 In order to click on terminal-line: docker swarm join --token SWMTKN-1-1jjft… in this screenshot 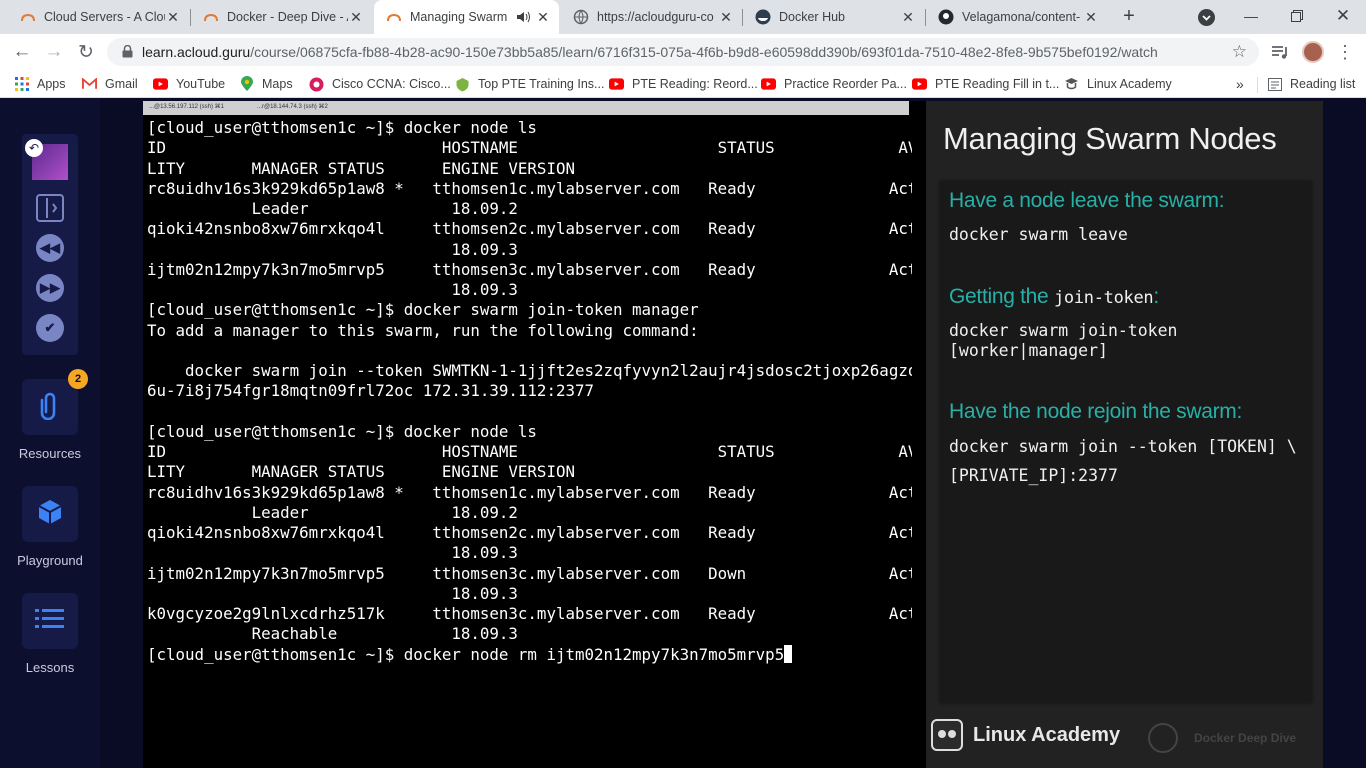, I will do `click(529, 370)`.